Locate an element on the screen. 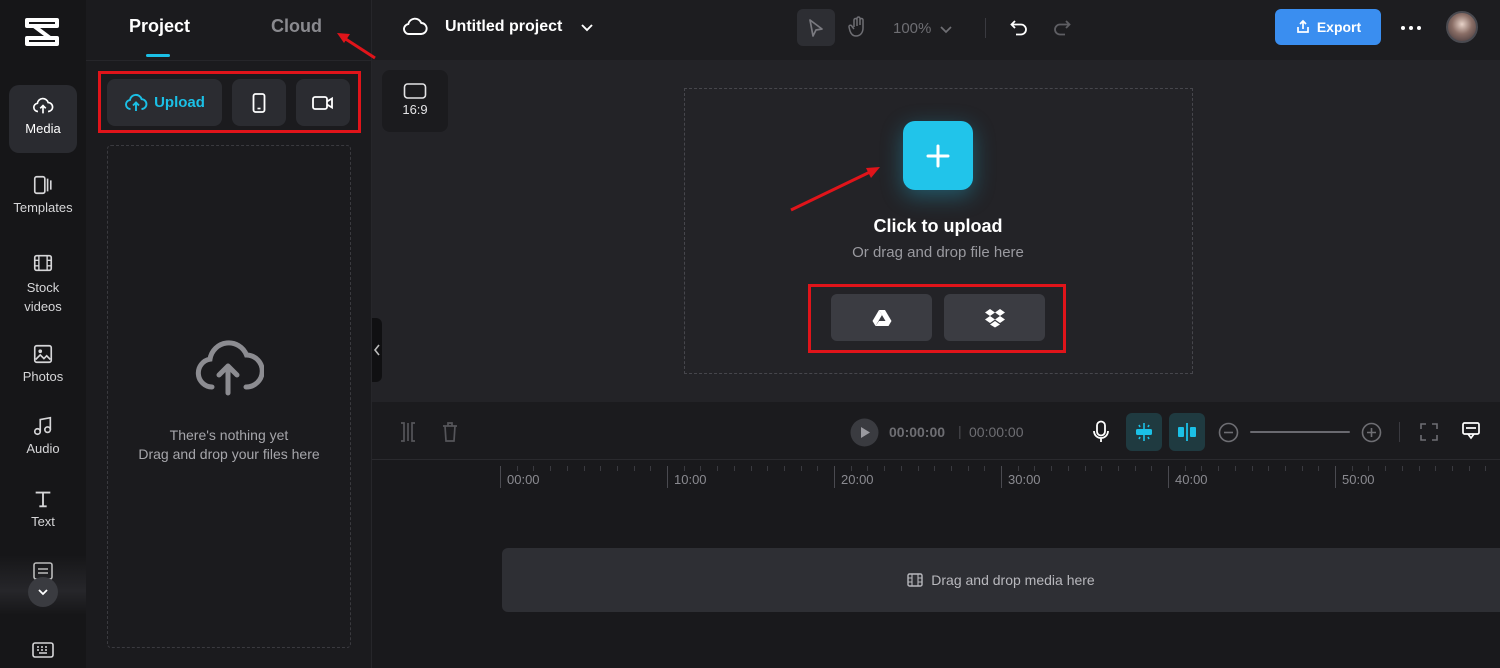 This screenshot has width=1500, height=668. annotation-box-upload-options is located at coordinates (229, 102).